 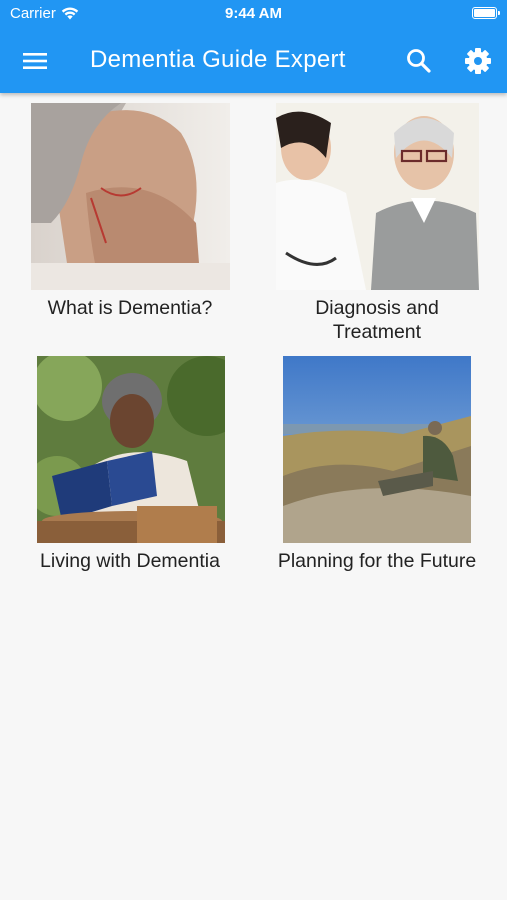 I want to click on gear-icon, so click(x=478, y=61).